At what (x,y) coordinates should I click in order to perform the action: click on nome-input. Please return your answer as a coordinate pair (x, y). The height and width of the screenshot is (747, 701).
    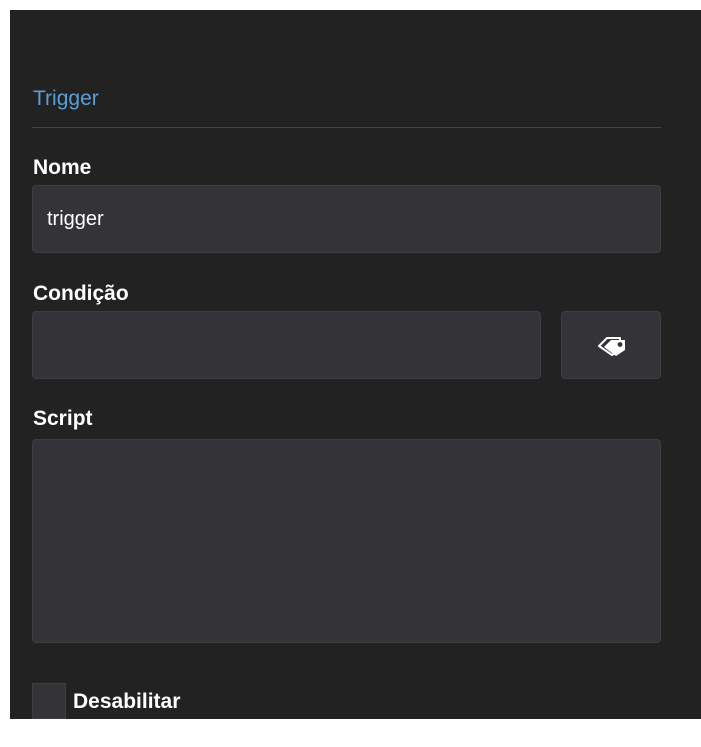
    Looking at the image, I should click on (346, 219).